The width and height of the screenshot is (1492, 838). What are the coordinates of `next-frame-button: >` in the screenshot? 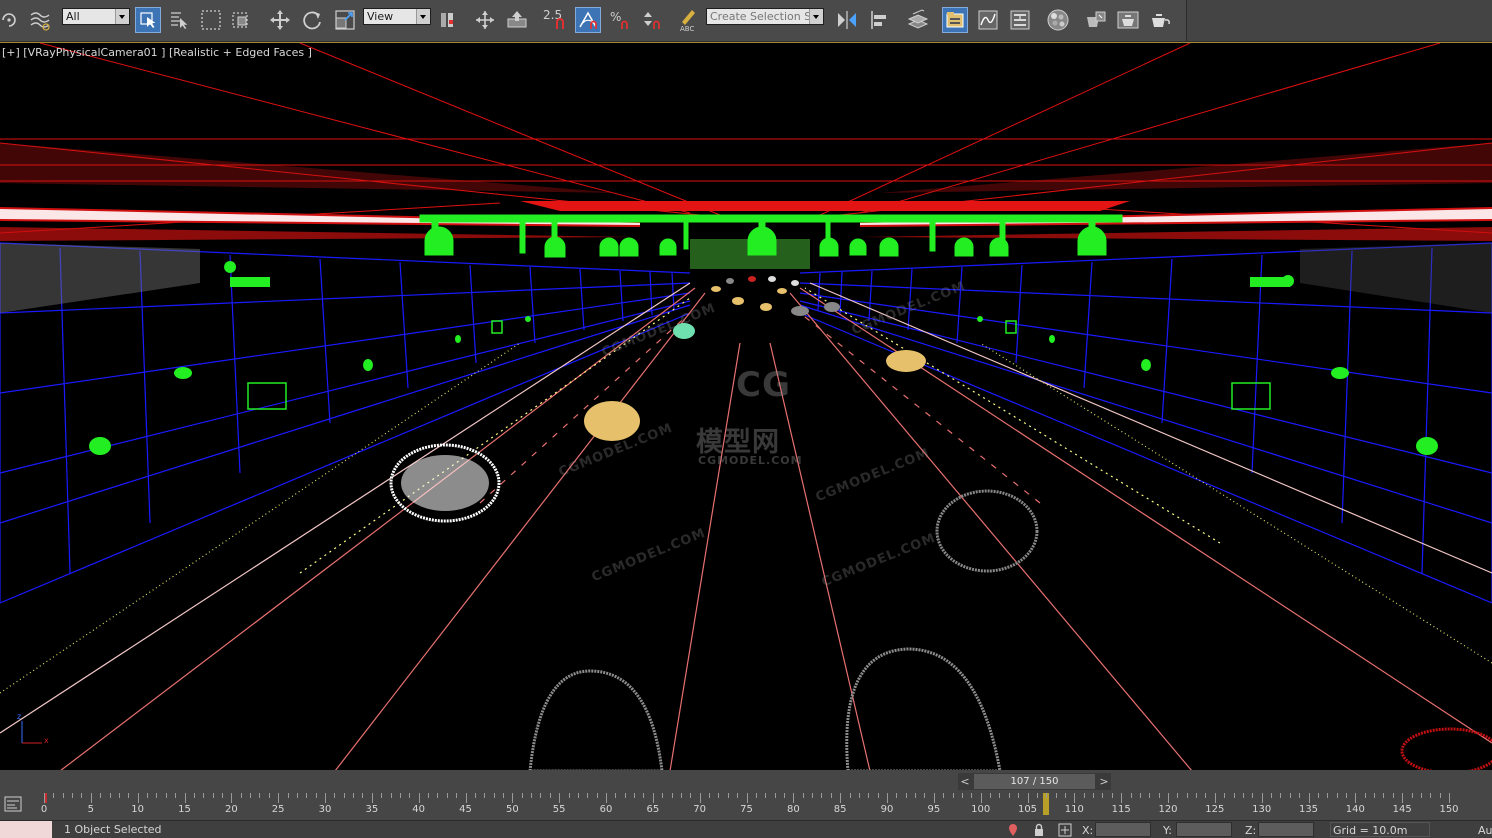 It's located at (1104, 781).